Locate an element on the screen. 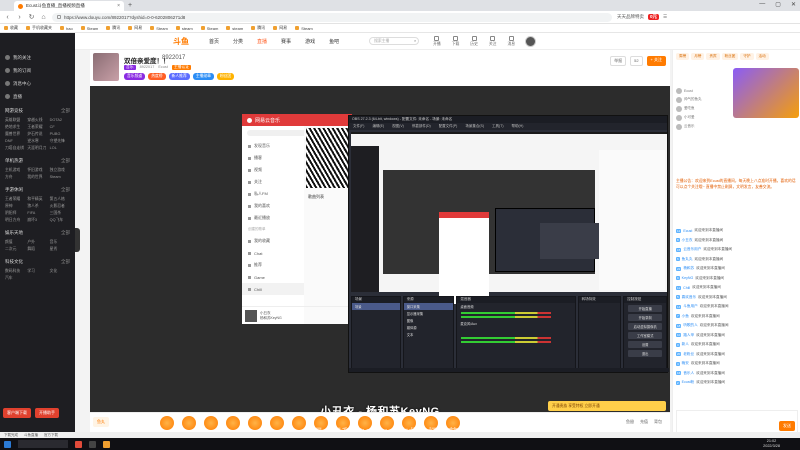 This screenshot has width=800, height=450. minimize-icon: — is located at coordinates (762, 4).